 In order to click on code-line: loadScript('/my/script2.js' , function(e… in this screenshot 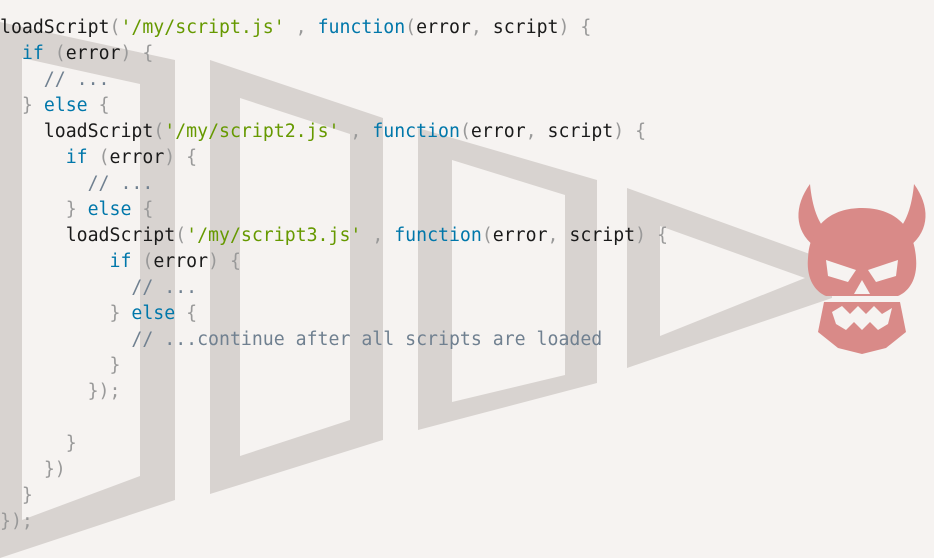, I will do `click(334, 132)`.